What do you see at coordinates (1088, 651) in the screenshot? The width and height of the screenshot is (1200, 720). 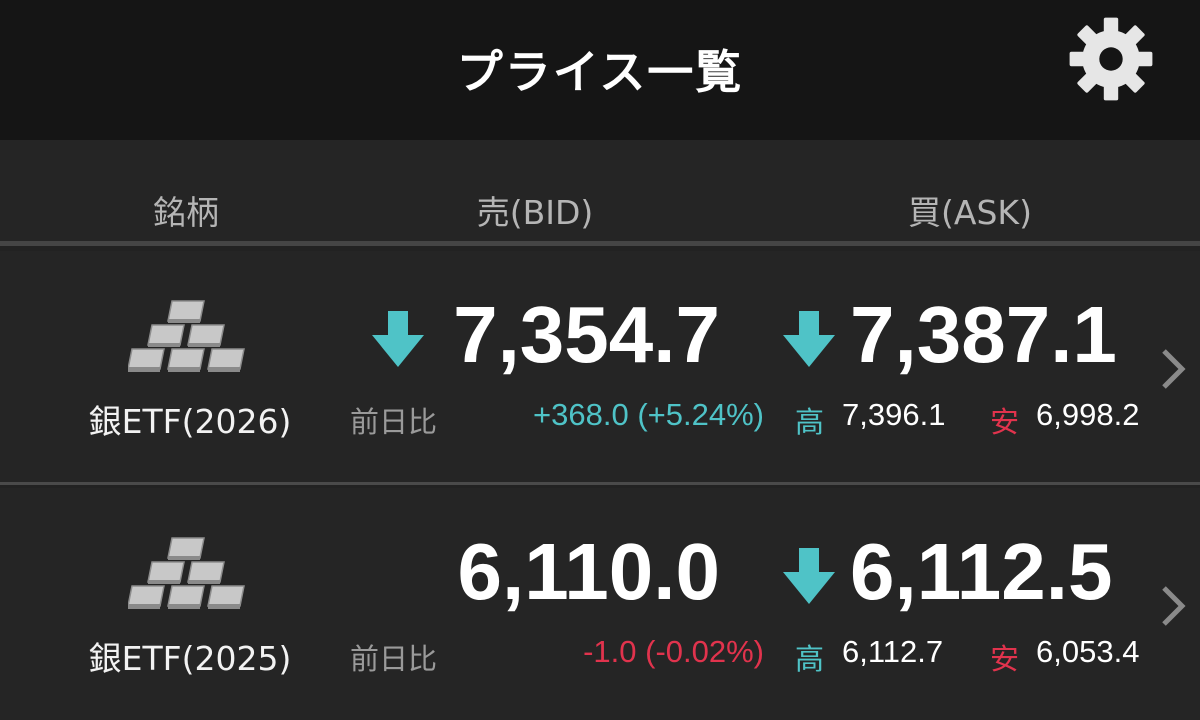 I see `low-value: 6,053.4` at bounding box center [1088, 651].